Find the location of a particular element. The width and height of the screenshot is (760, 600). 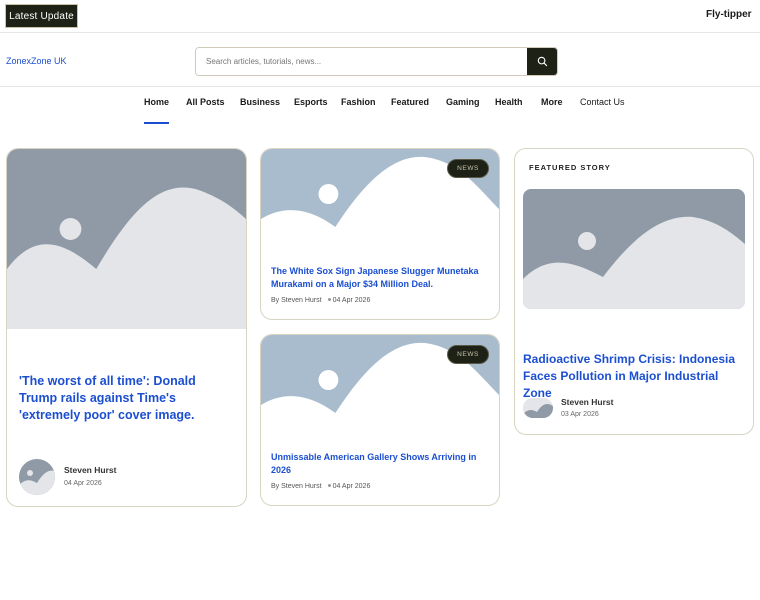

post-date: 03 Apr 2026 is located at coordinates (580, 414).